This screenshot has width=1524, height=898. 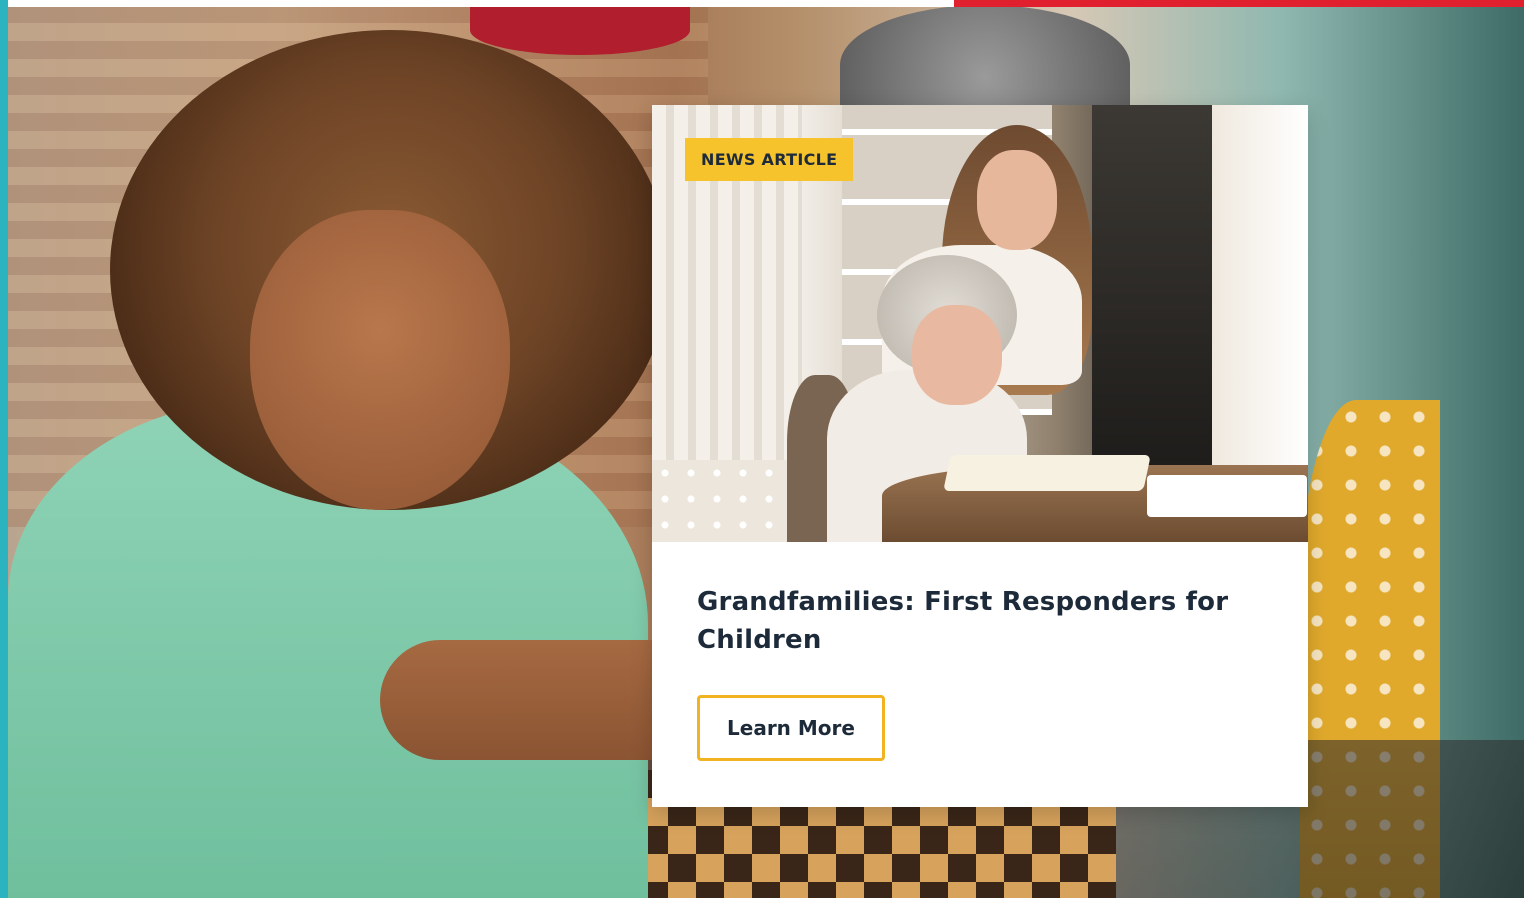 What do you see at coordinates (1227, 496) in the screenshot?
I see `article-image-books` at bounding box center [1227, 496].